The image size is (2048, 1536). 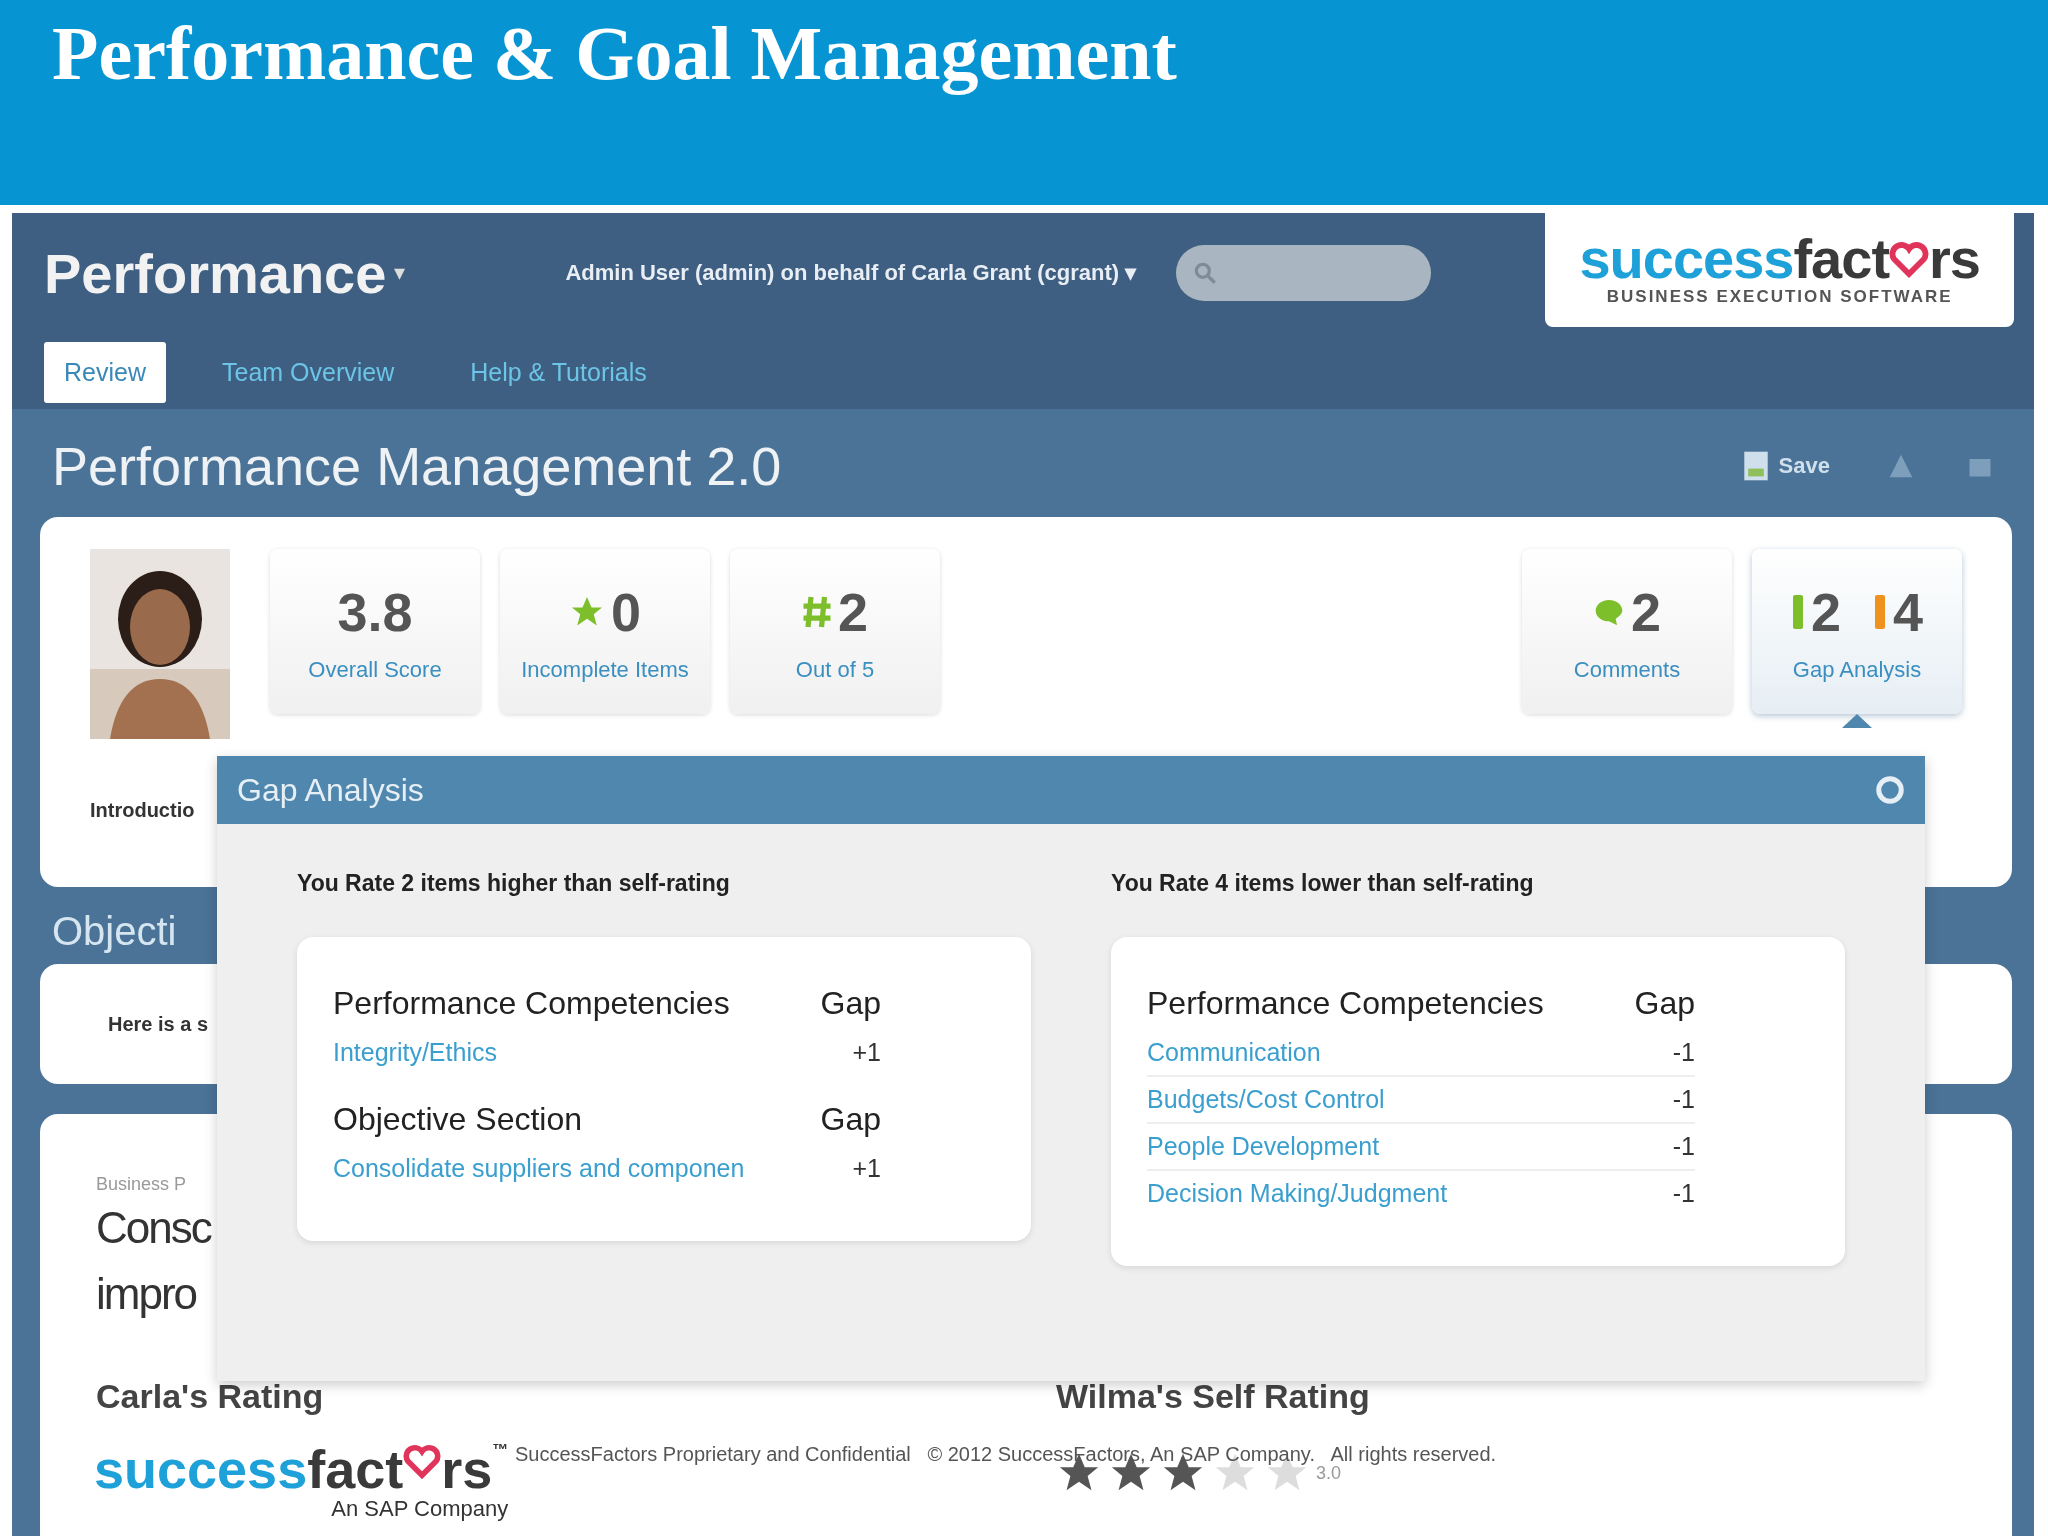 What do you see at coordinates (146, 1294) in the screenshot?
I see `goal-title: impro` at bounding box center [146, 1294].